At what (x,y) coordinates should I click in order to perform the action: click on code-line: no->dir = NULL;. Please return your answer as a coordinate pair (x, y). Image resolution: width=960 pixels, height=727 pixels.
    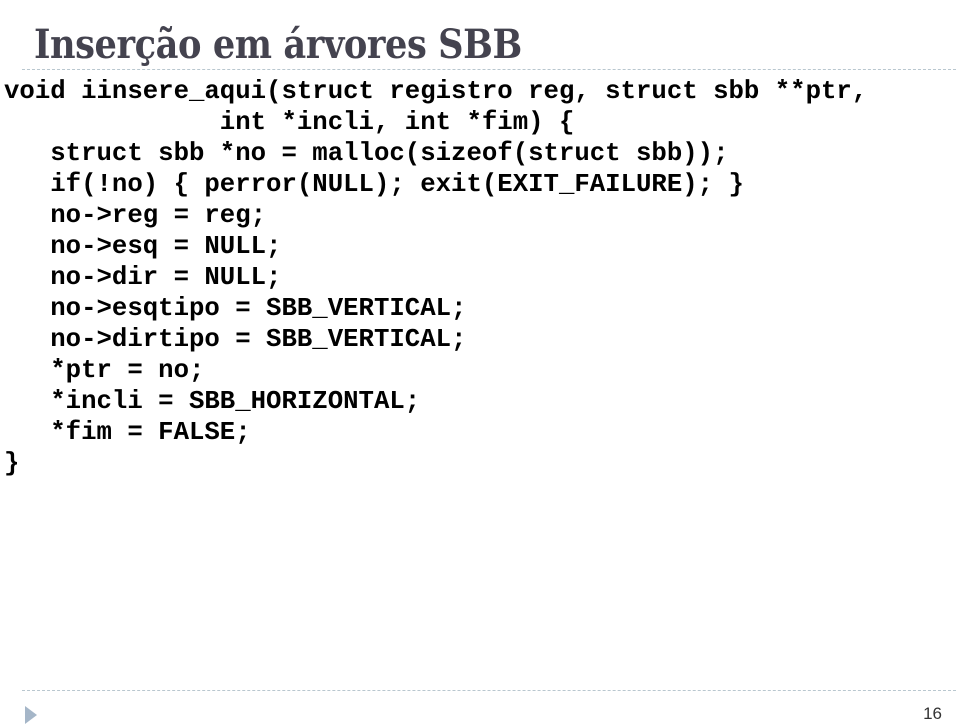
    Looking at the image, I should click on (143, 277).